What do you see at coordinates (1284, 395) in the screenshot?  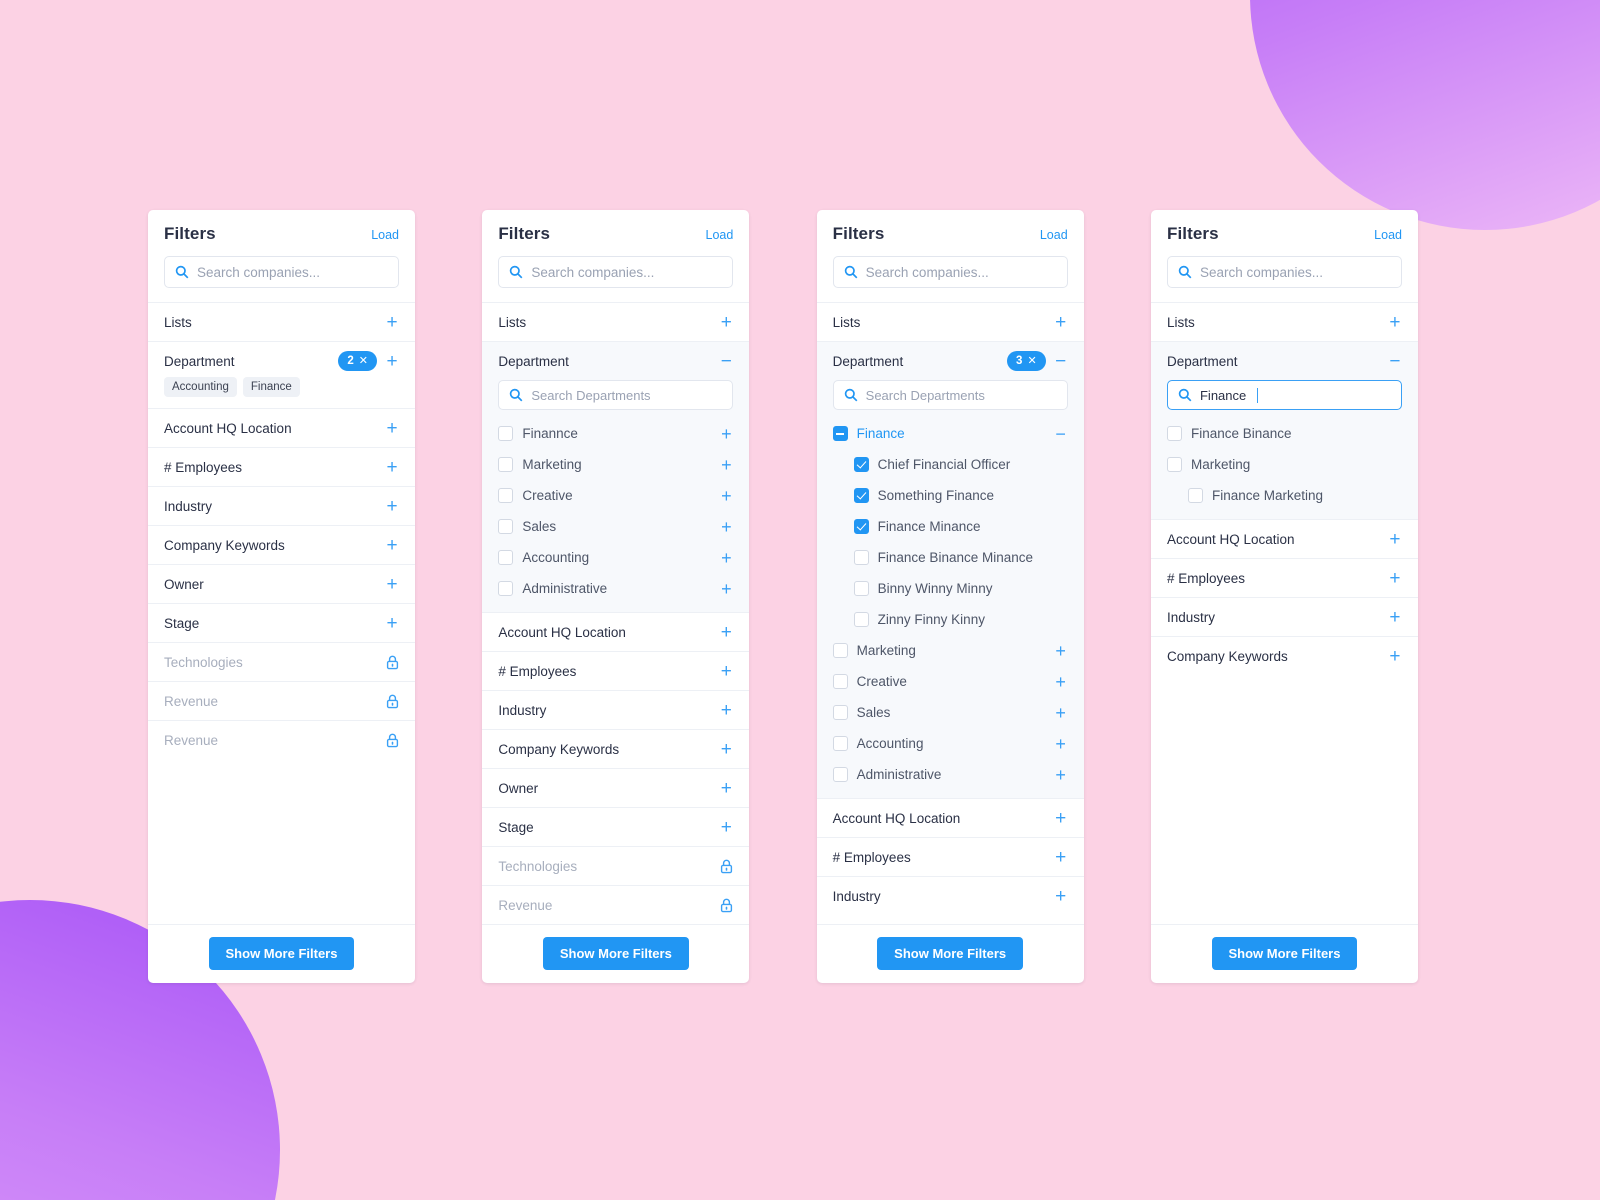 I see `search-departments-input: Finance` at bounding box center [1284, 395].